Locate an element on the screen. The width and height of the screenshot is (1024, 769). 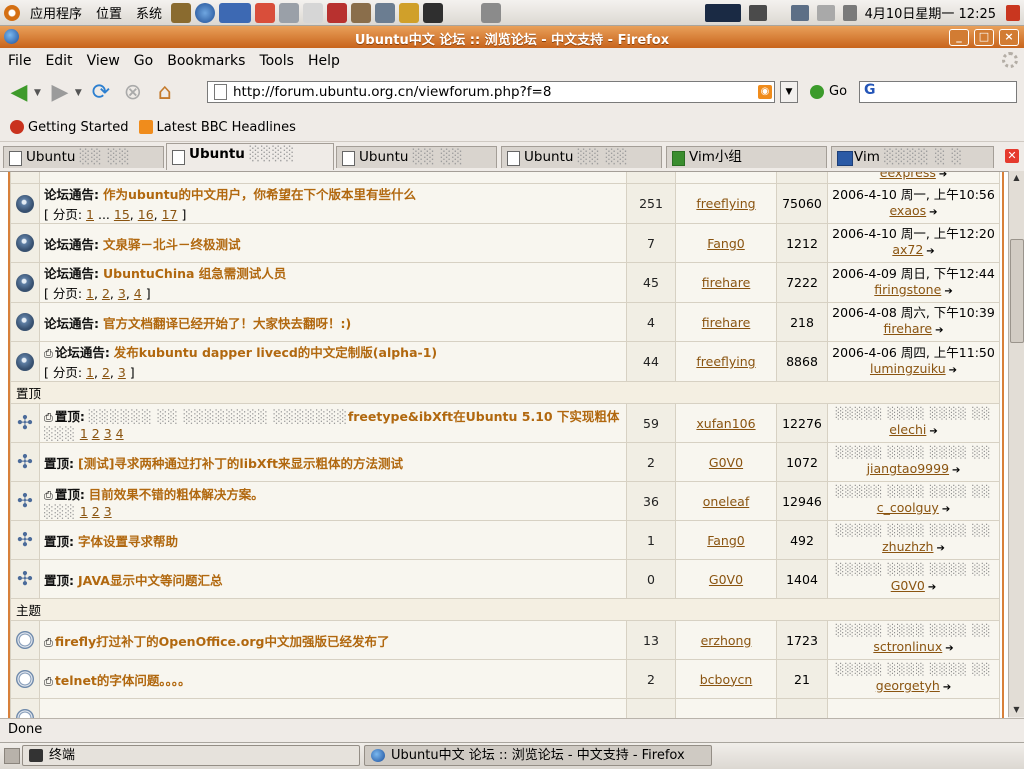
tab-2: Ubuntu ░░░░ is located at coordinates (250, 156).